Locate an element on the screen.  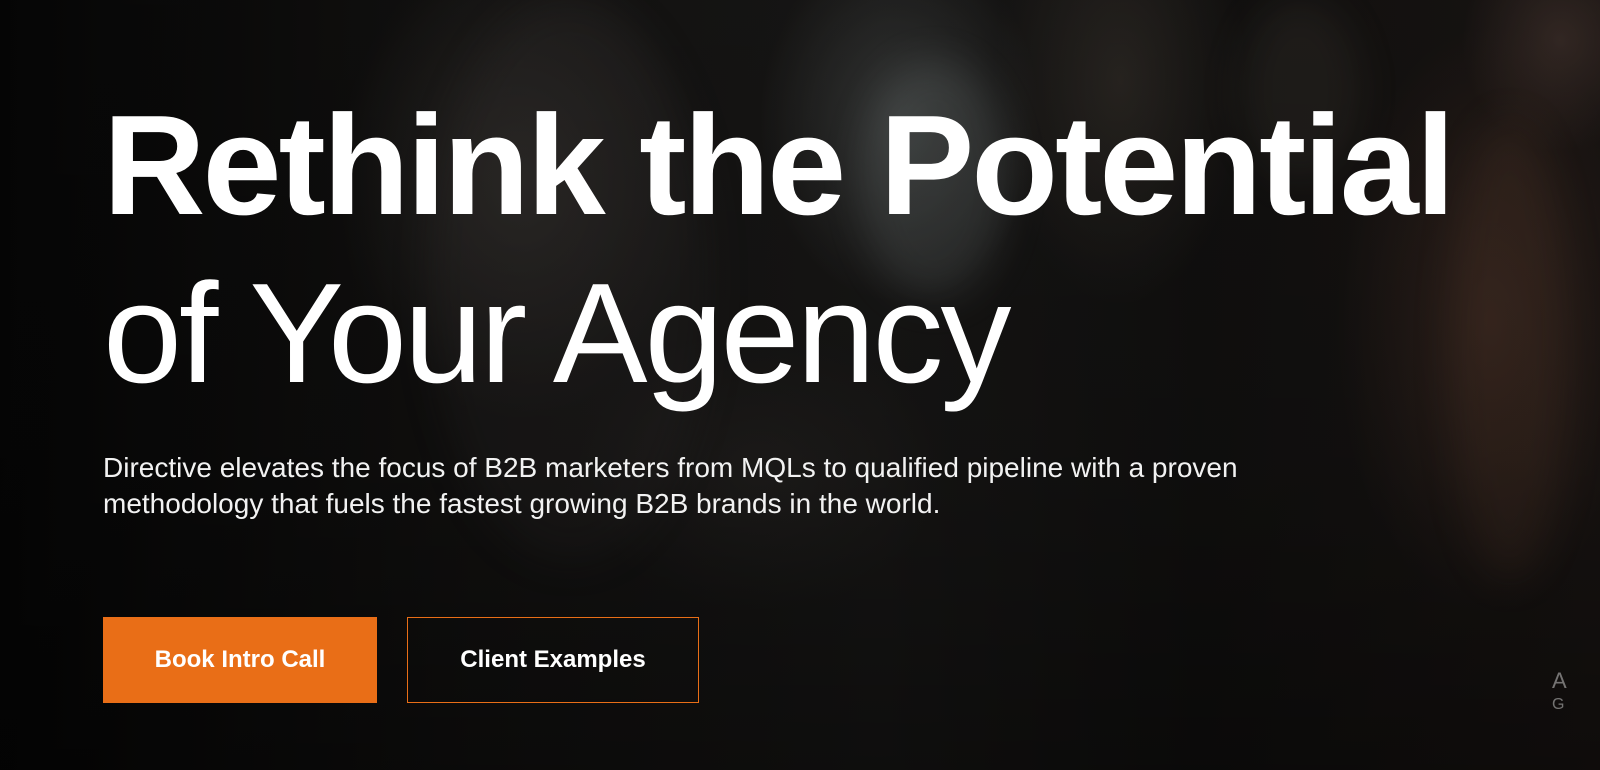
offscreen-widget-text: A G is located at coordinates (1559, 692).